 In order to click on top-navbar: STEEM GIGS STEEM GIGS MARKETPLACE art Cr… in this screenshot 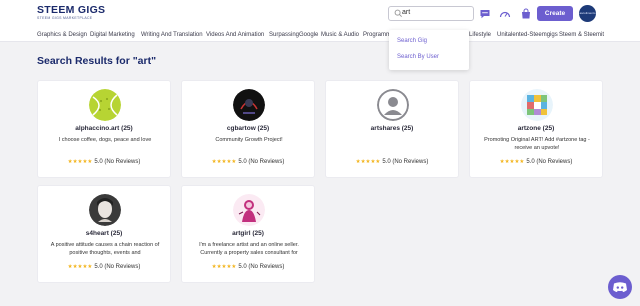, I will do `click(320, 15)`.